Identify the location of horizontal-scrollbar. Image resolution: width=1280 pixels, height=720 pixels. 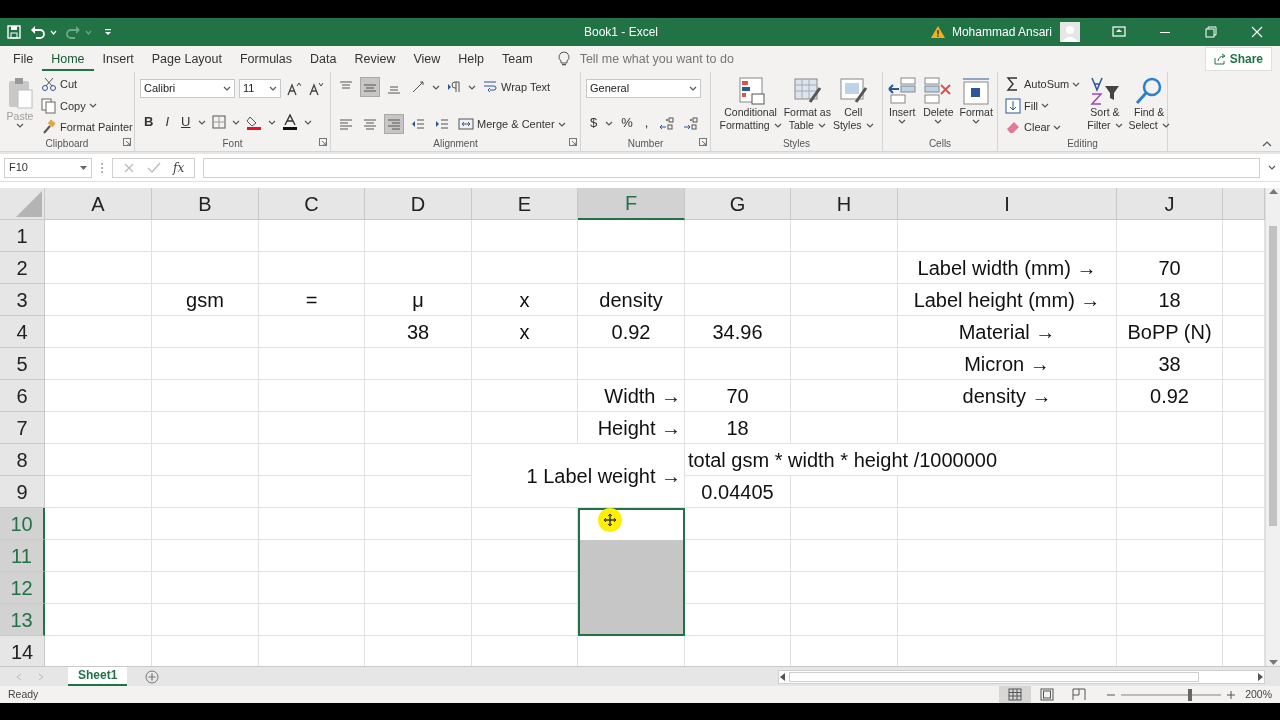
(1021, 676).